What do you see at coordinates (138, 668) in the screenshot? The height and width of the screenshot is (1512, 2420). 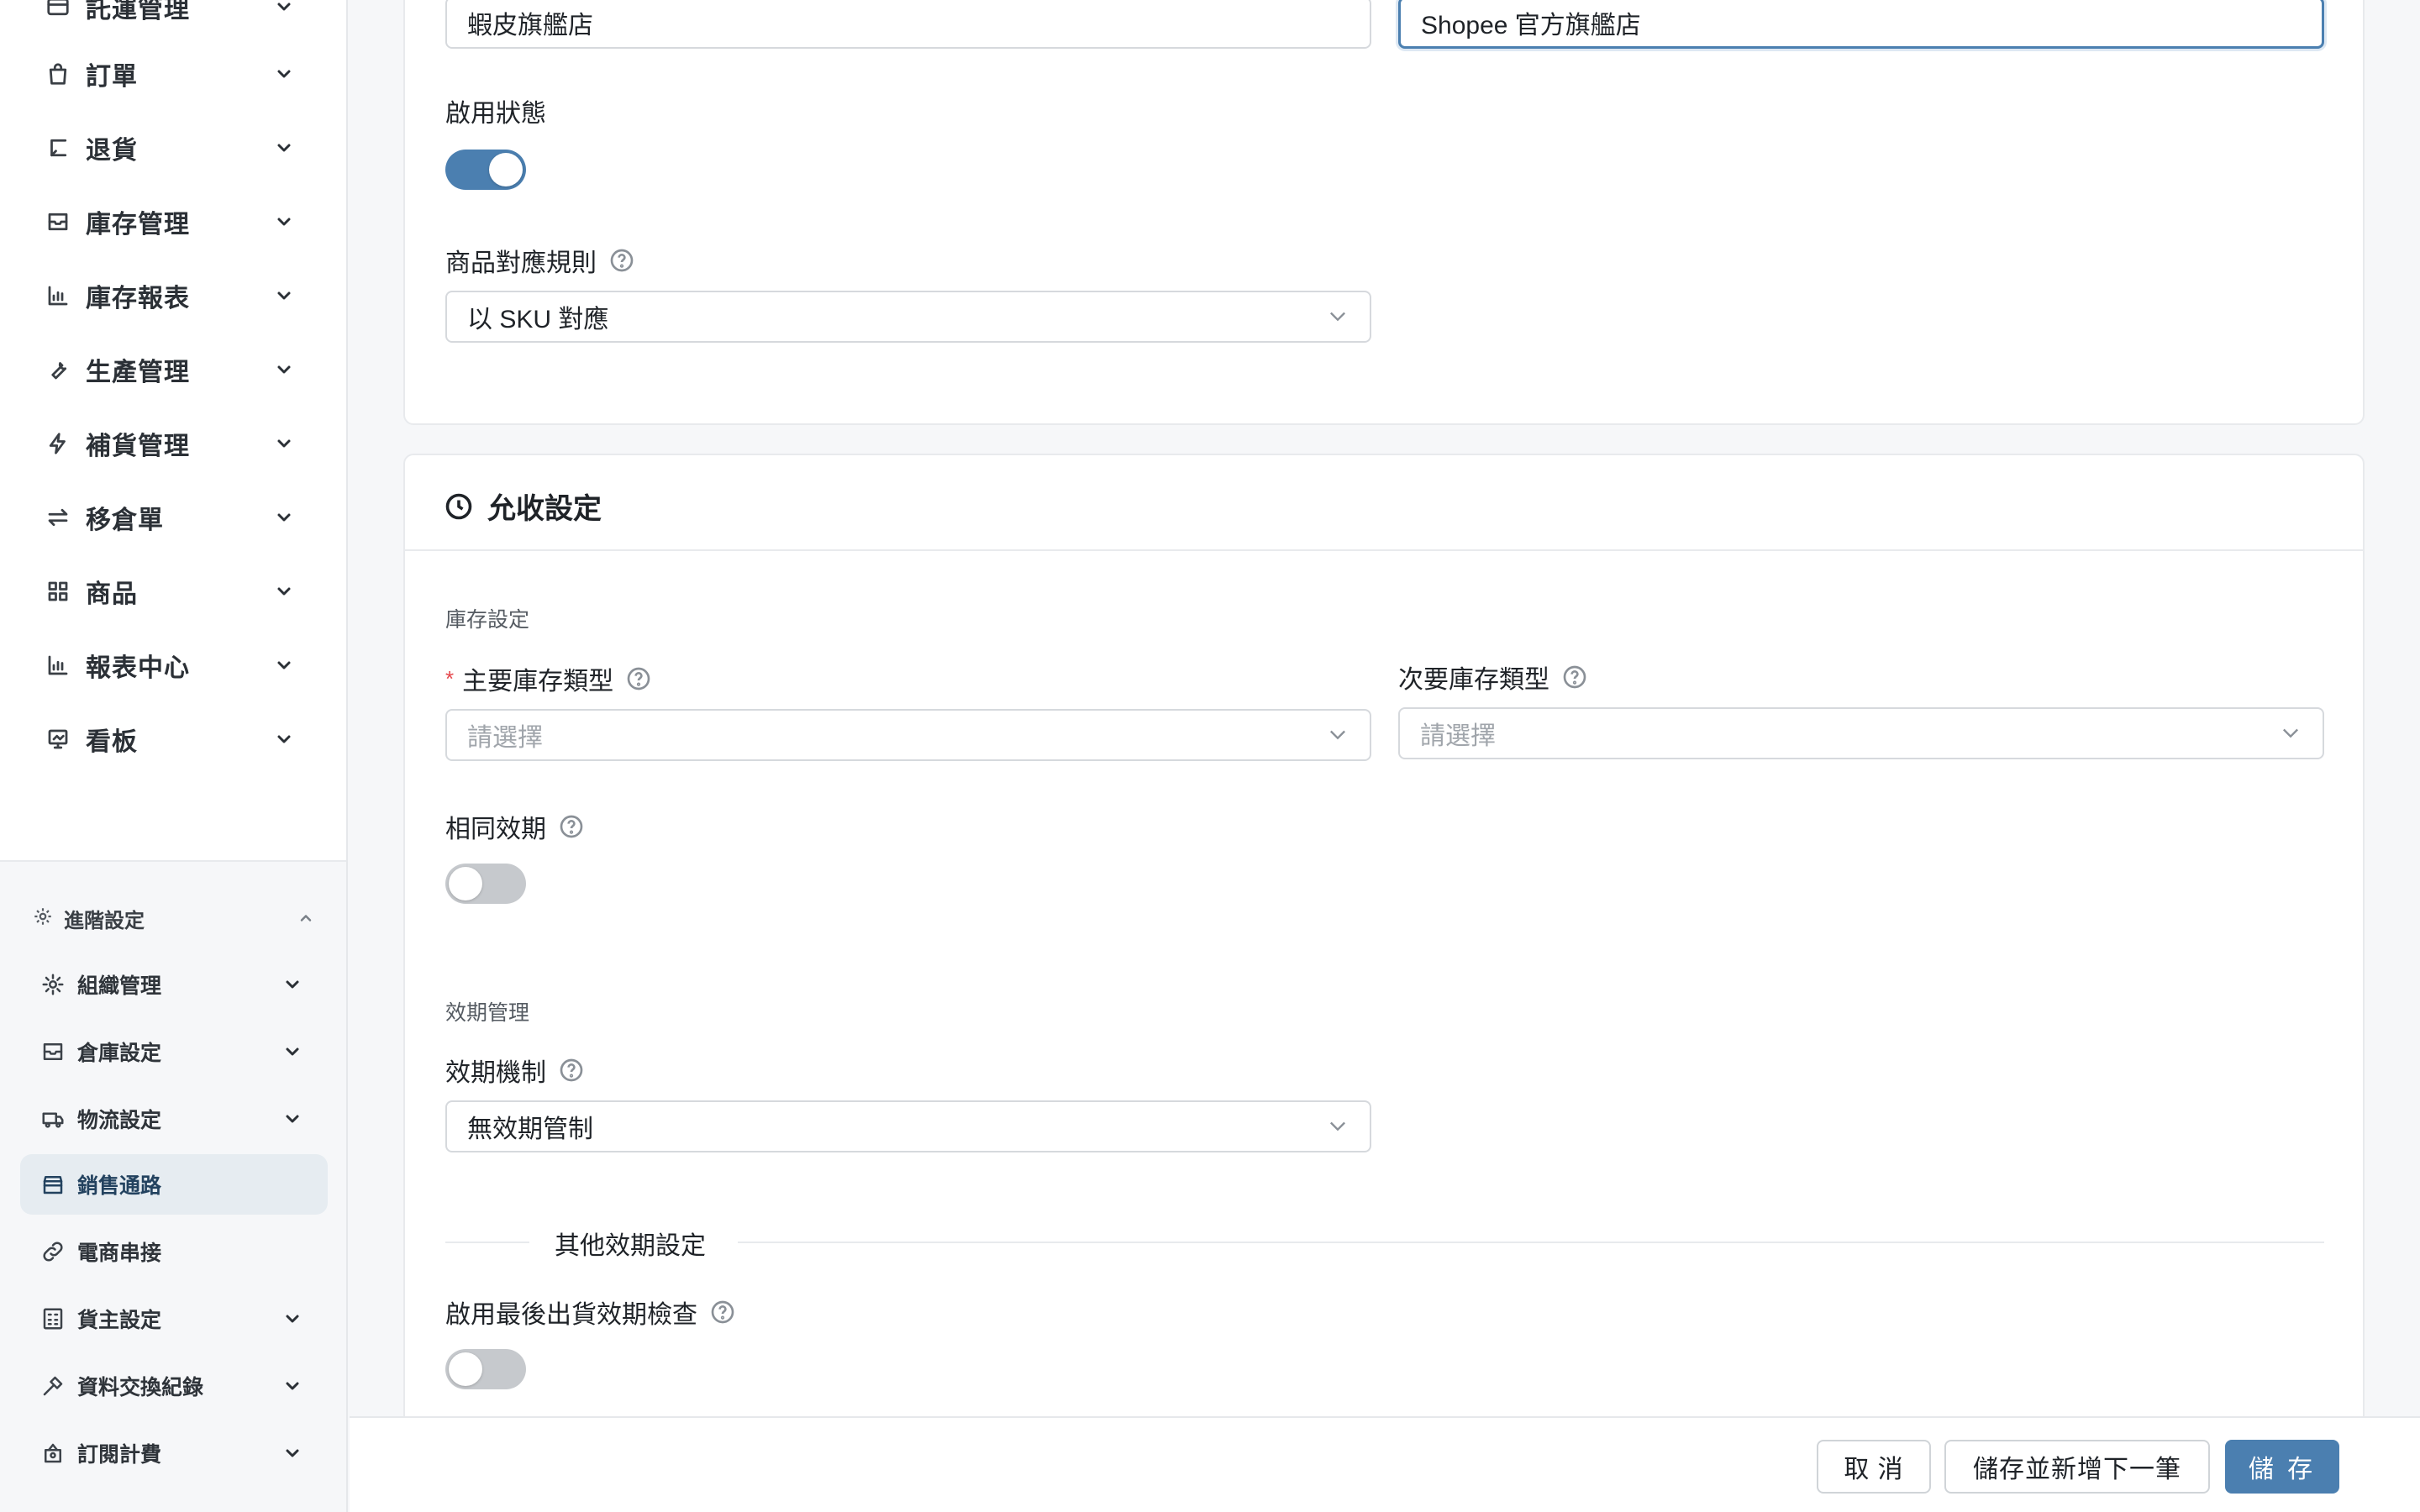 I see `sidebar-item-label: 報表中心` at bounding box center [138, 668].